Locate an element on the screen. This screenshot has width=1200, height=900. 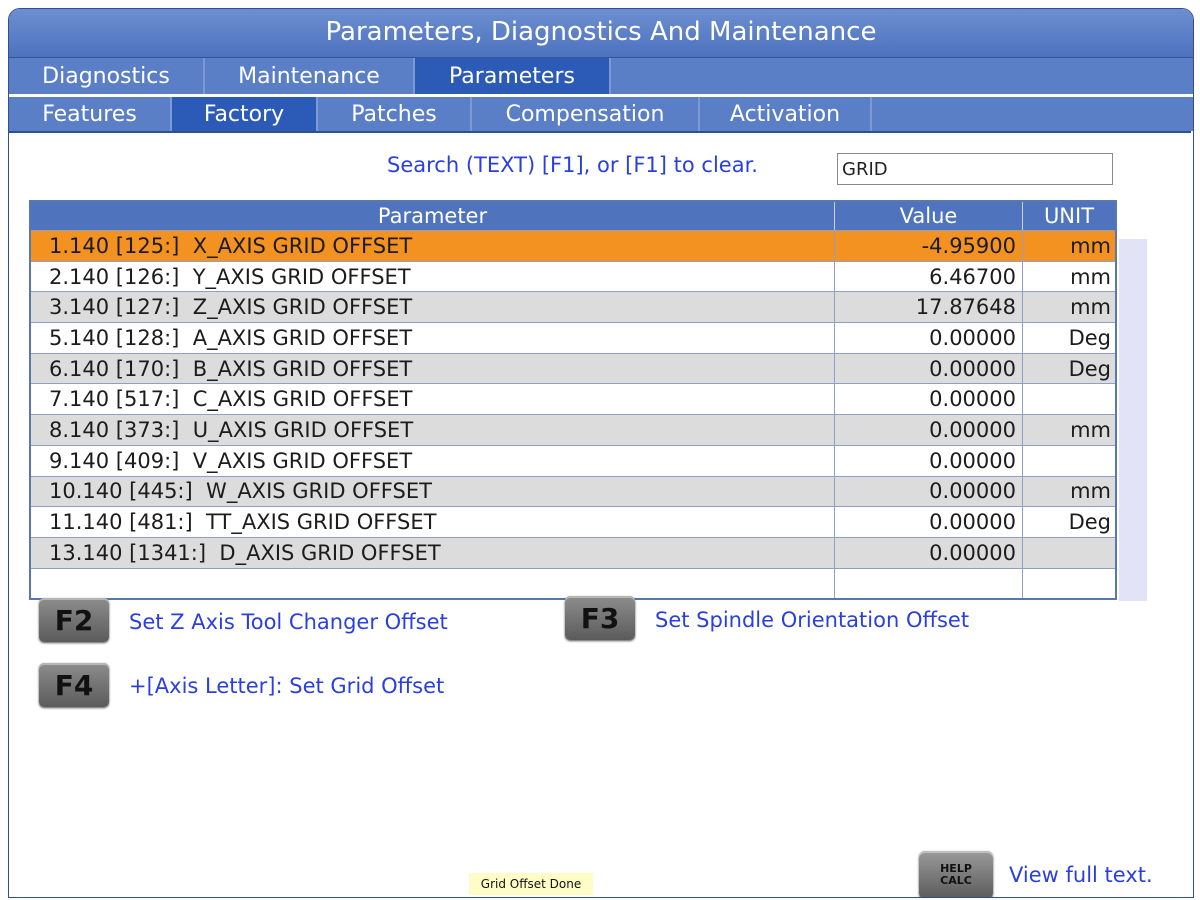
f4-key-button: F4 is located at coordinates (74, 685).